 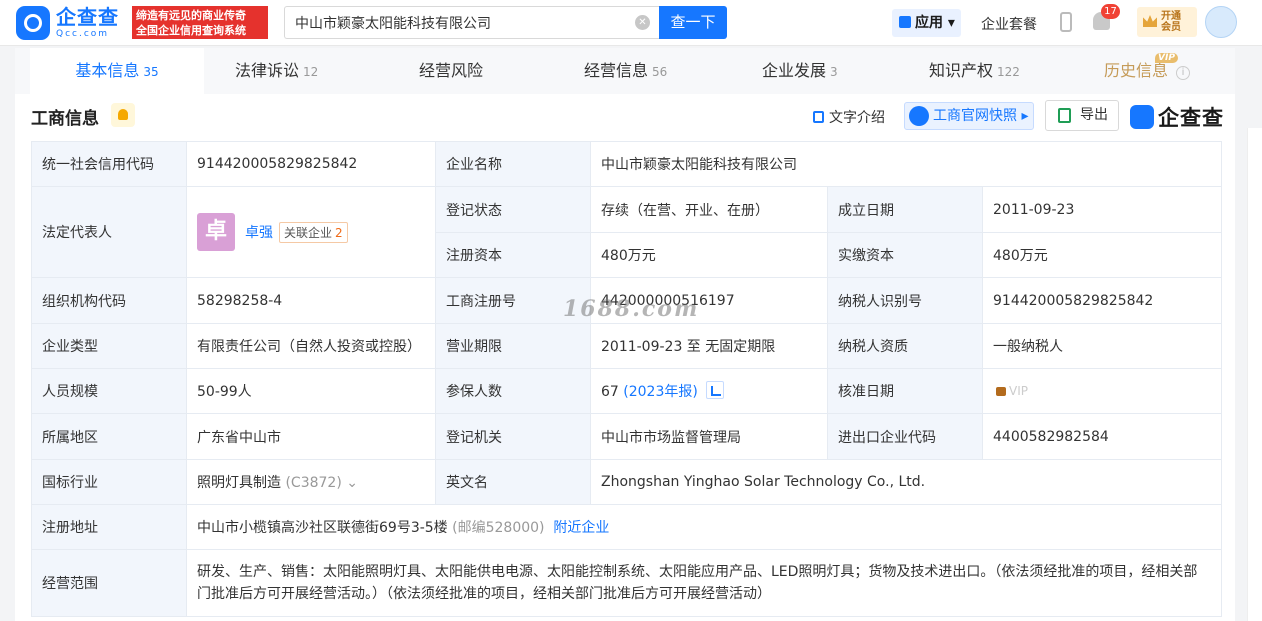 I want to click on tab-operational-risk: 经营风险, so click(x=451, y=71).